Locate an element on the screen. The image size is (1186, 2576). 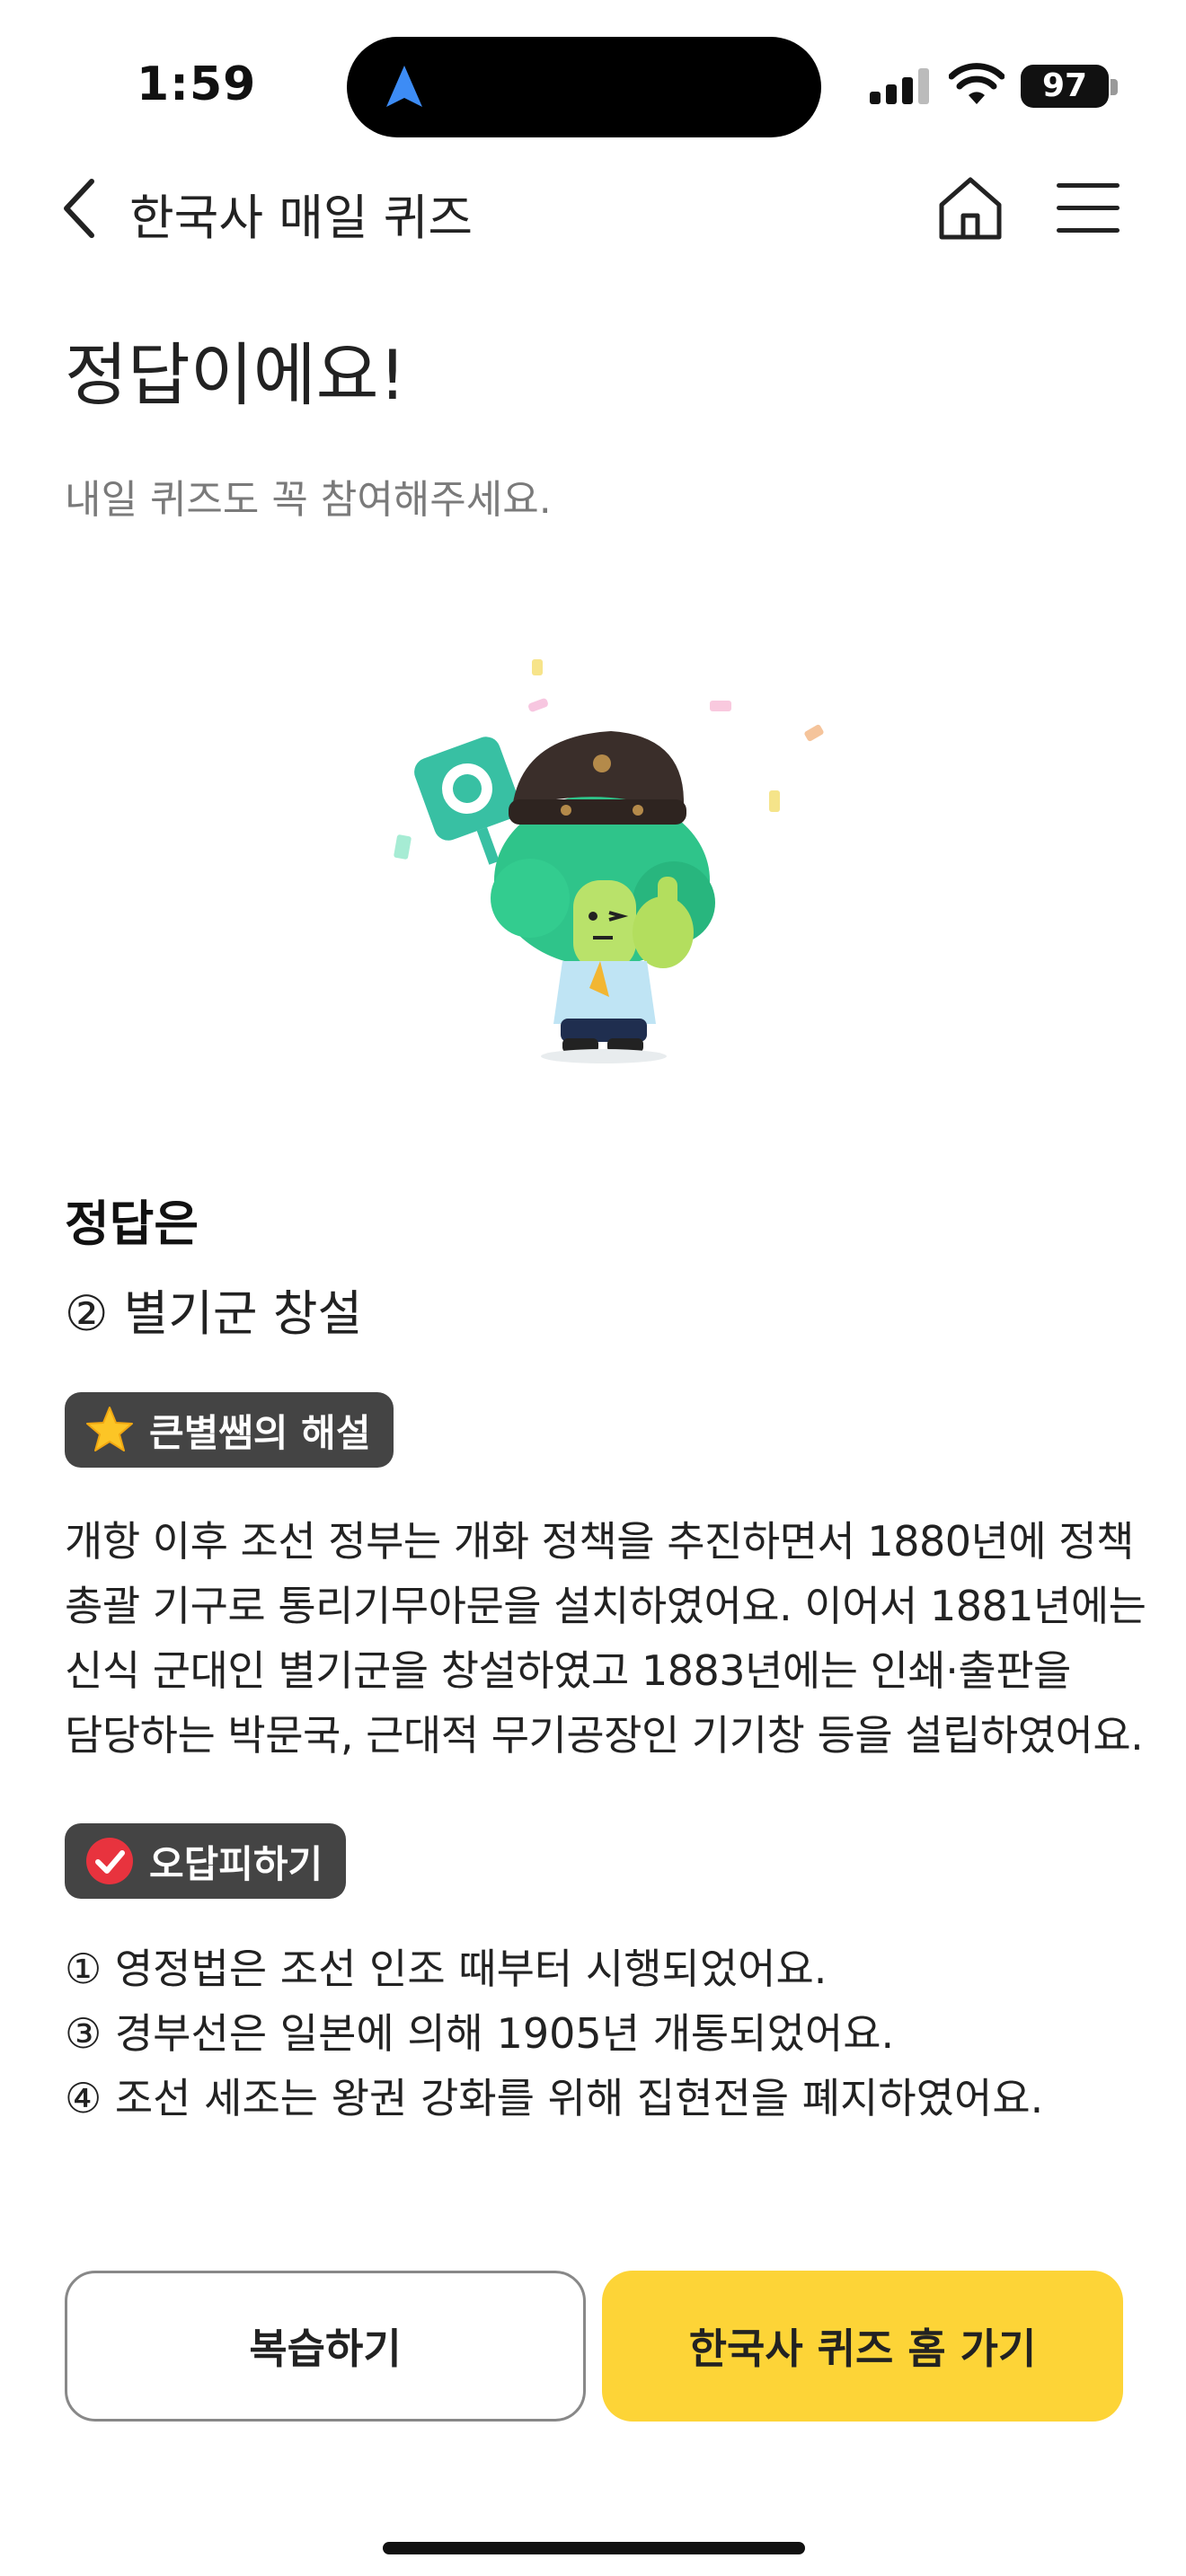
page-title: 정답이에요! is located at coordinates (236, 375).